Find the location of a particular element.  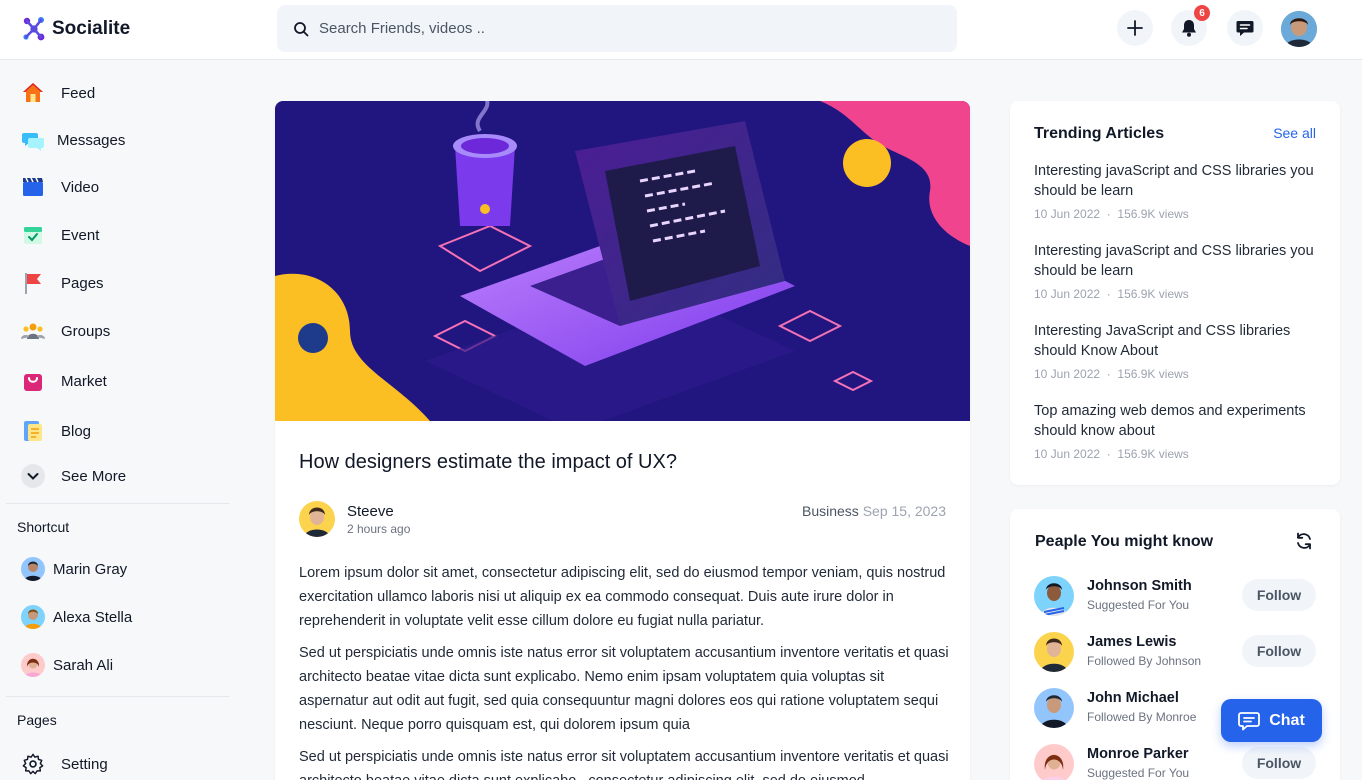

sidebar-item-blog: Blog is located at coordinates (55, 431).